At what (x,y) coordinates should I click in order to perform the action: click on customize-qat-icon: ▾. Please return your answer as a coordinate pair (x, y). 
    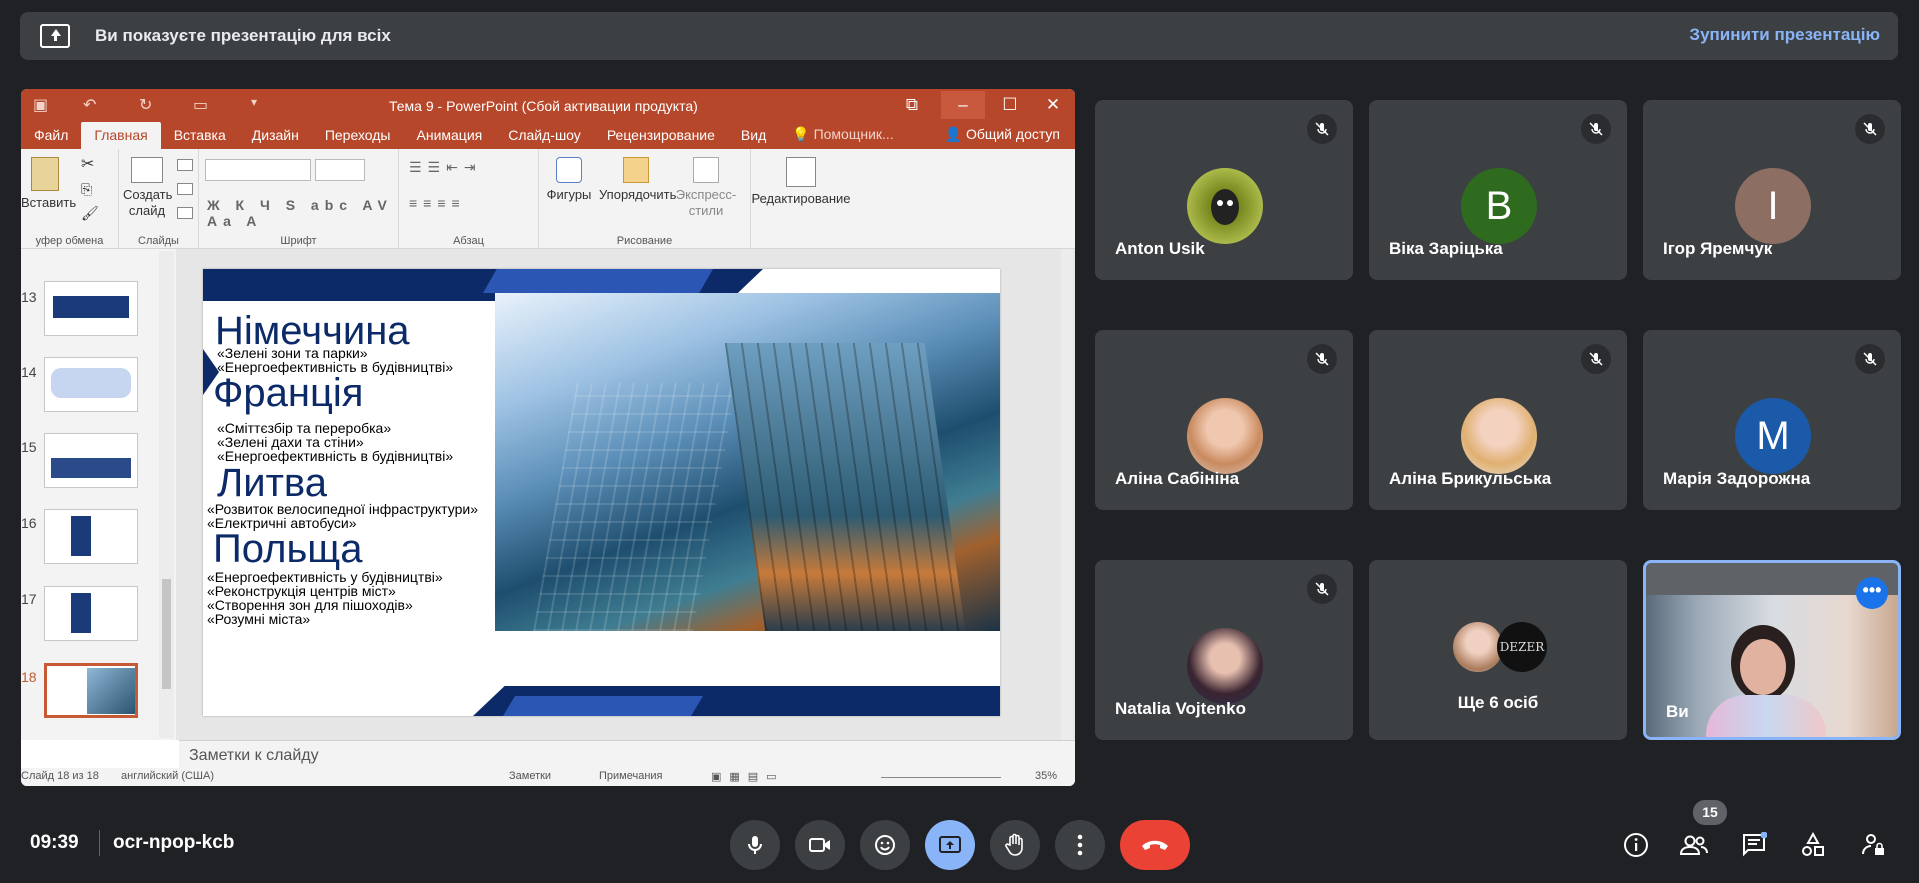
    Looking at the image, I should click on (254, 102).